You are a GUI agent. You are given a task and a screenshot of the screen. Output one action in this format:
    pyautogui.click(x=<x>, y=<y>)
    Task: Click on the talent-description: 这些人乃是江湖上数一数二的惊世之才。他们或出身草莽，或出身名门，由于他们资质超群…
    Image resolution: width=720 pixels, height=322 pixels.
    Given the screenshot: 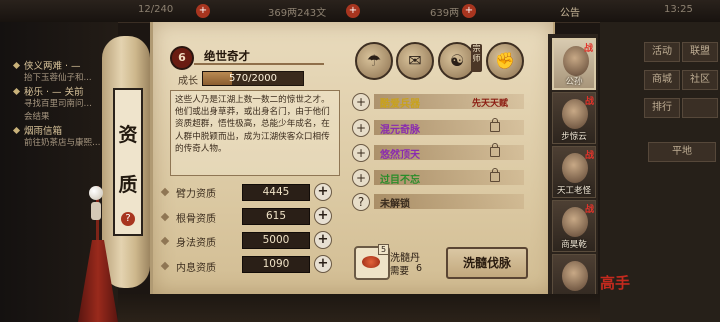 What is the action you would take?
    pyautogui.click(x=252, y=124)
    